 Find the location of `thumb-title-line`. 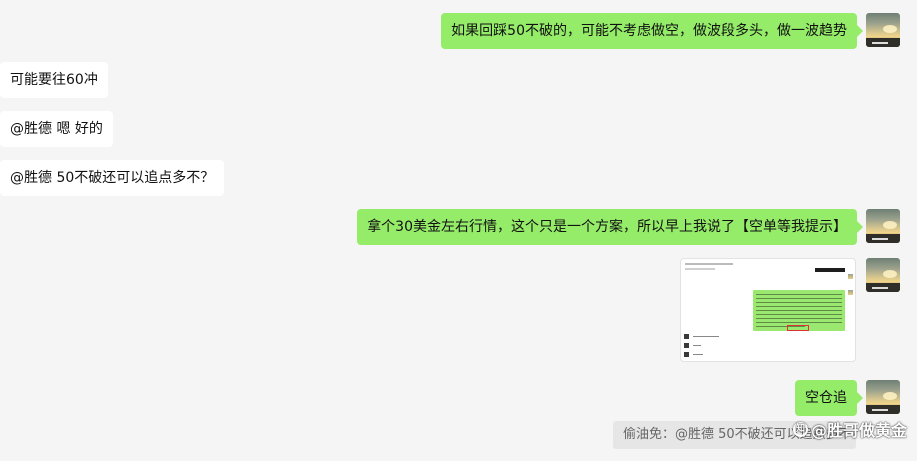

thumb-title-line is located at coordinates (709, 264).